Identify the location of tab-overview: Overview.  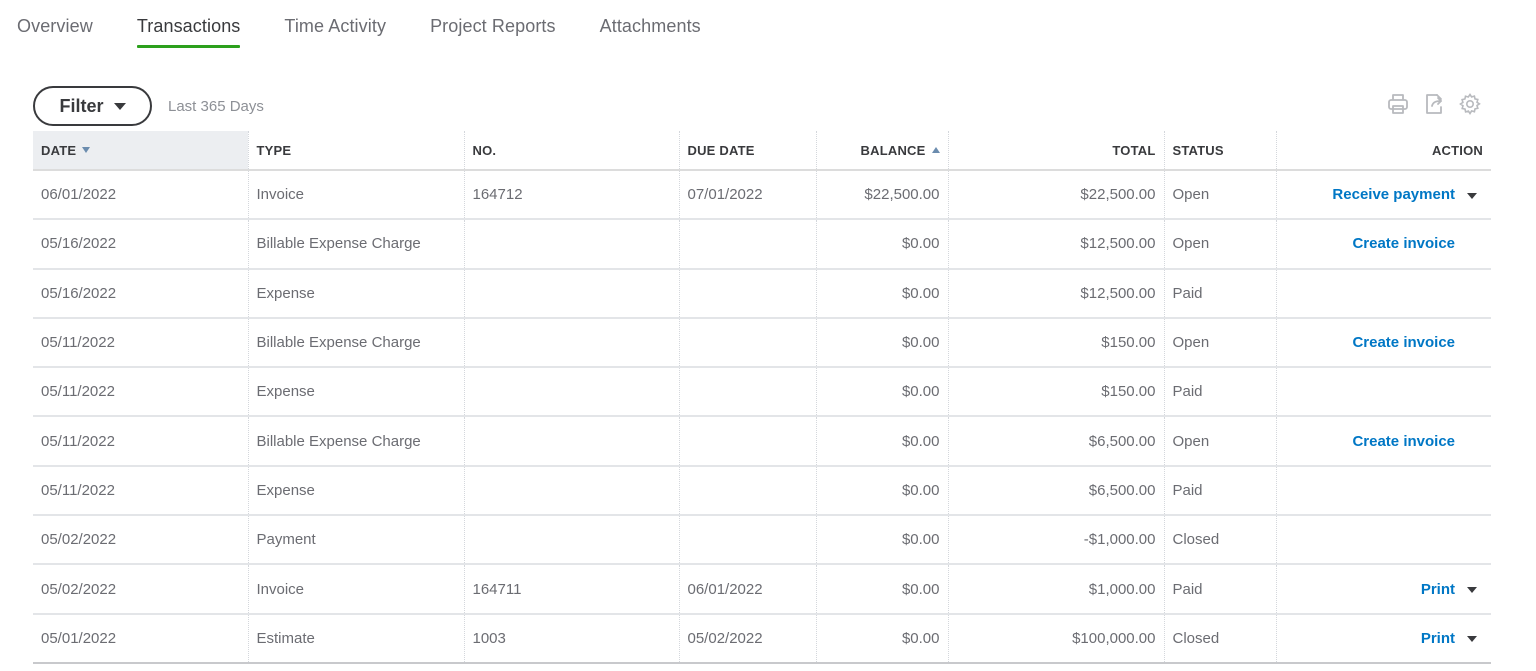
(55, 24).